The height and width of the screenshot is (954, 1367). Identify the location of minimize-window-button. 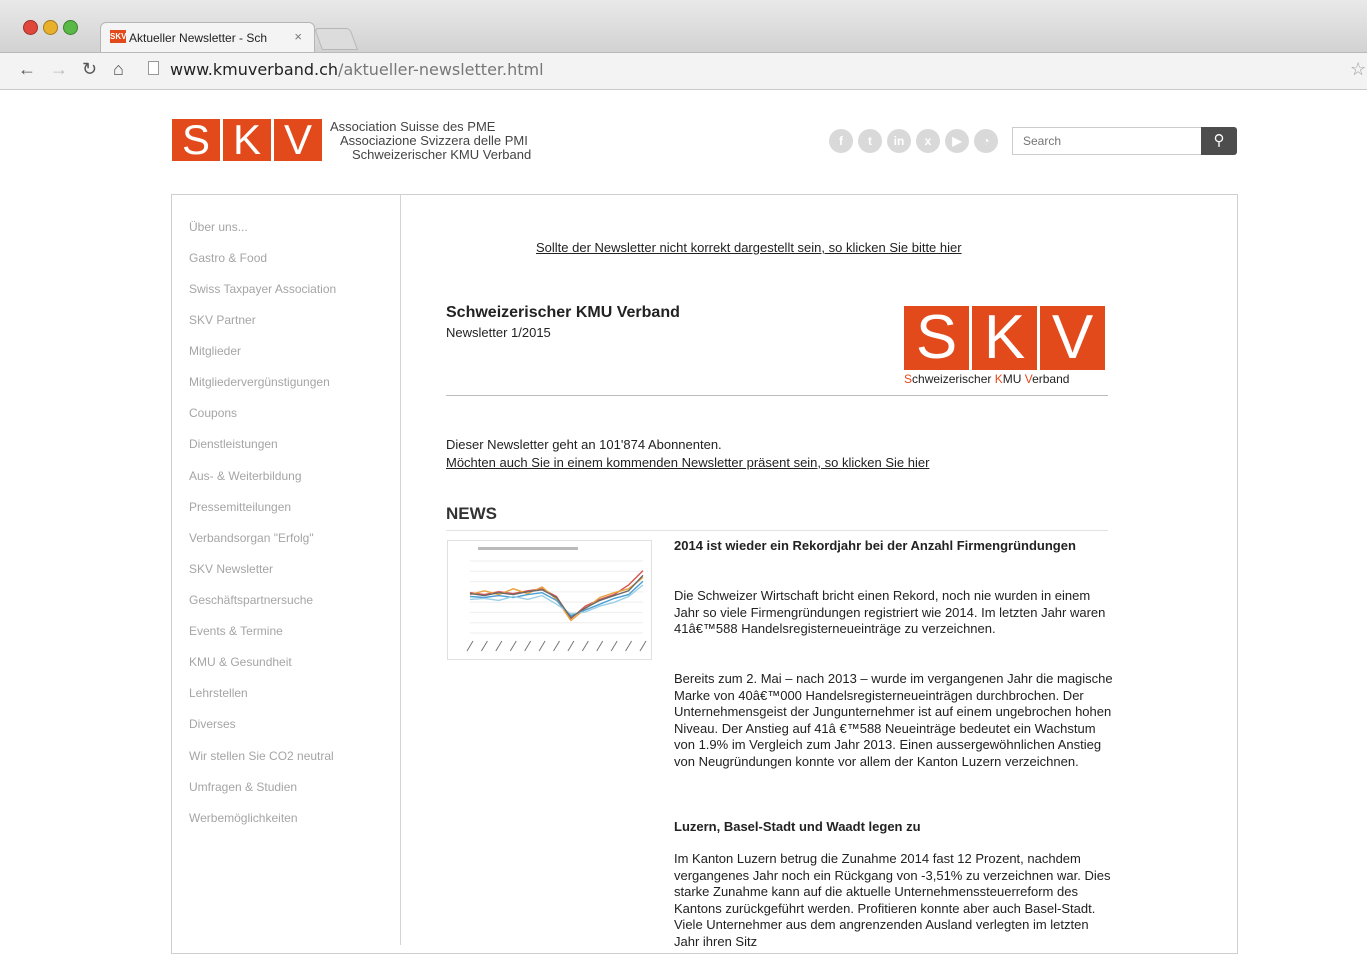
(50, 27).